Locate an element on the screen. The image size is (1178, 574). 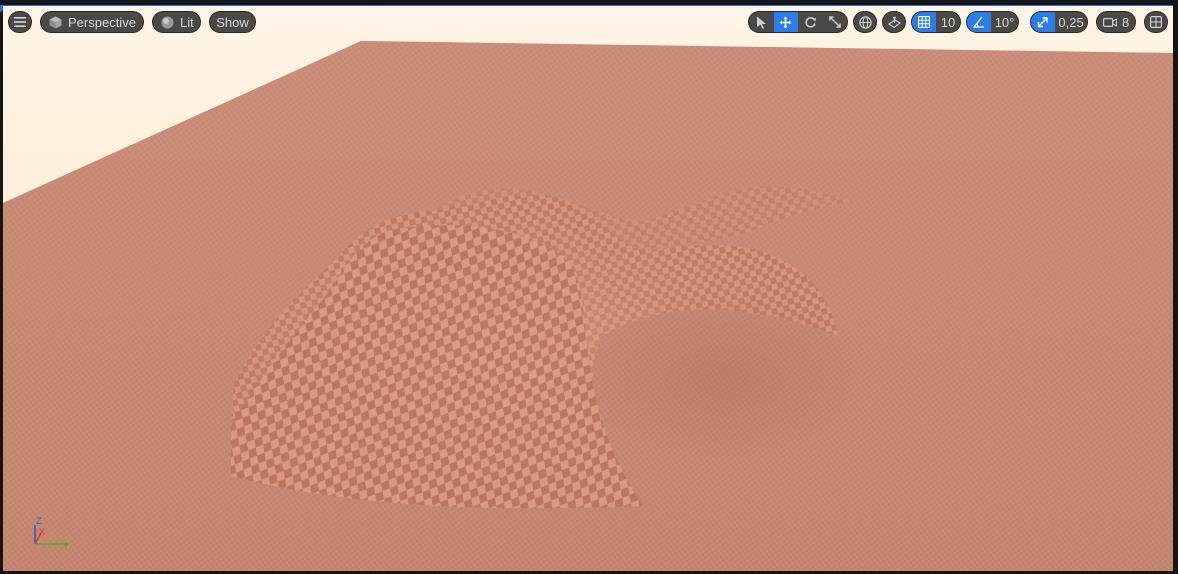
grid-snap-toggle is located at coordinates (924, 22).